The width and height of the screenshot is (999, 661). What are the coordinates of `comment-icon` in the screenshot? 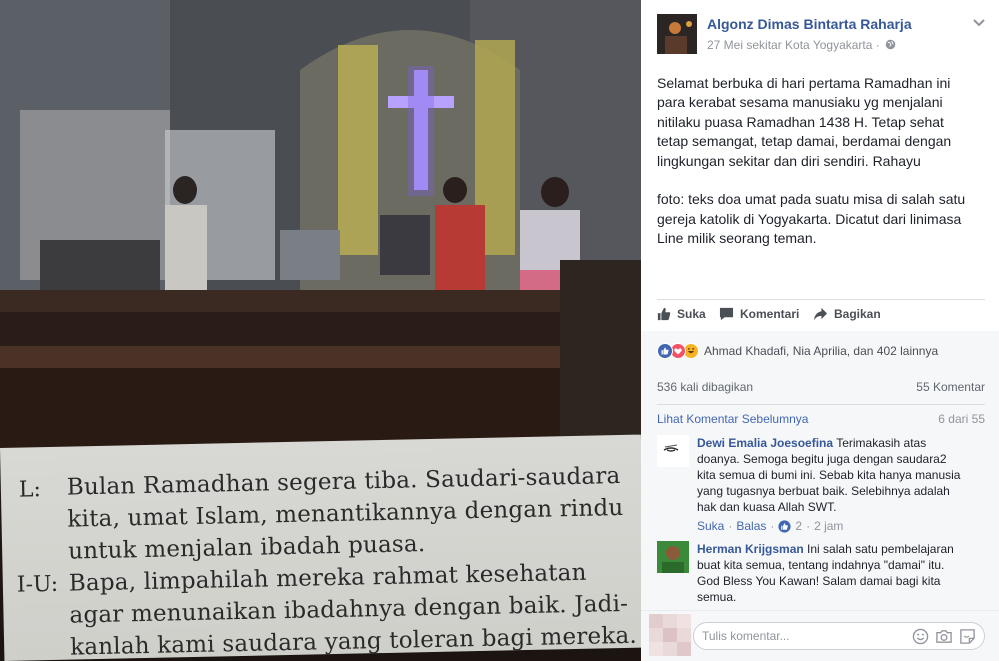 It's located at (726, 314).